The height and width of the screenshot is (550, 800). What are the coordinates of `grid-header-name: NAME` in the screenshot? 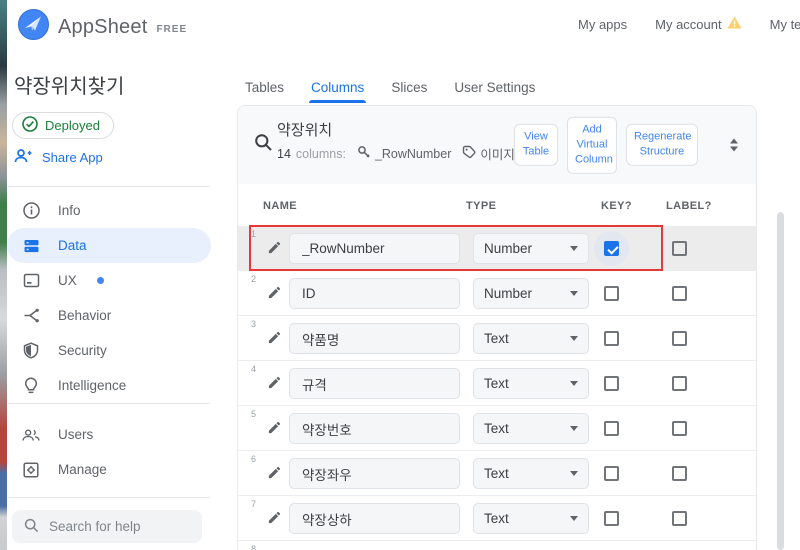 It's located at (280, 206).